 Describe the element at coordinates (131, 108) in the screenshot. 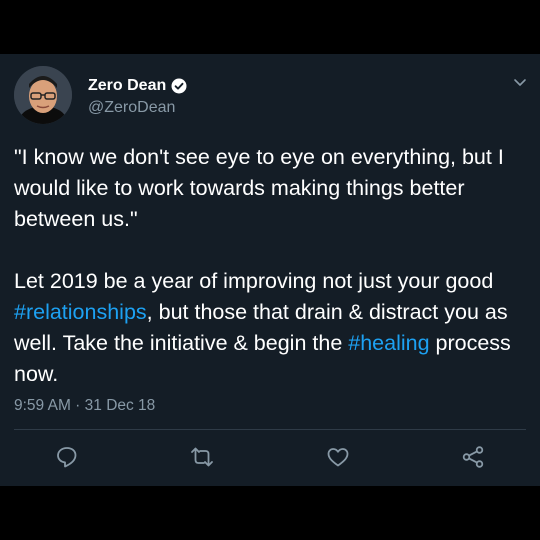

I see `author-handle: @ZeroDean` at that location.